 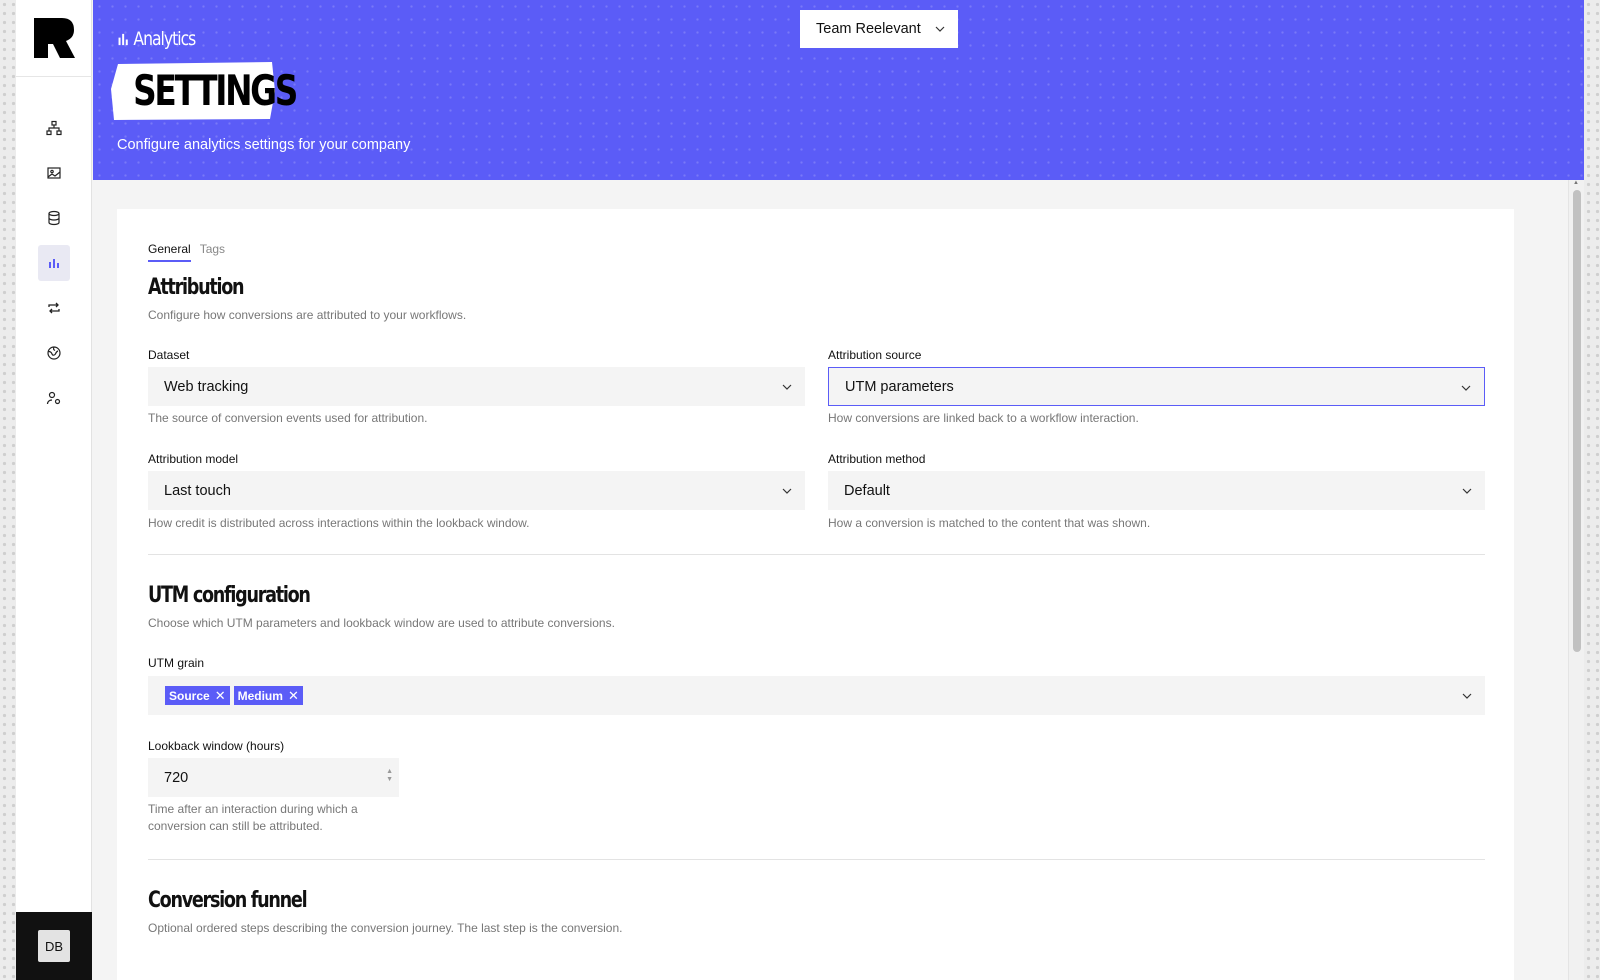 I want to click on page-title-text: SETTINGS, so click(x=215, y=90).